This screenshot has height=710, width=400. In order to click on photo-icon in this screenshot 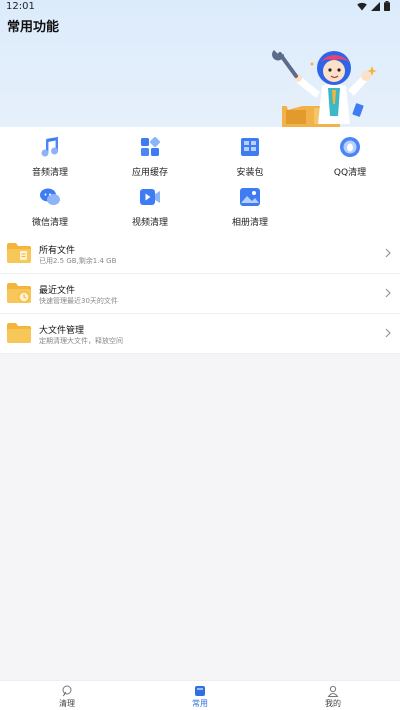, I will do `click(250, 197)`.